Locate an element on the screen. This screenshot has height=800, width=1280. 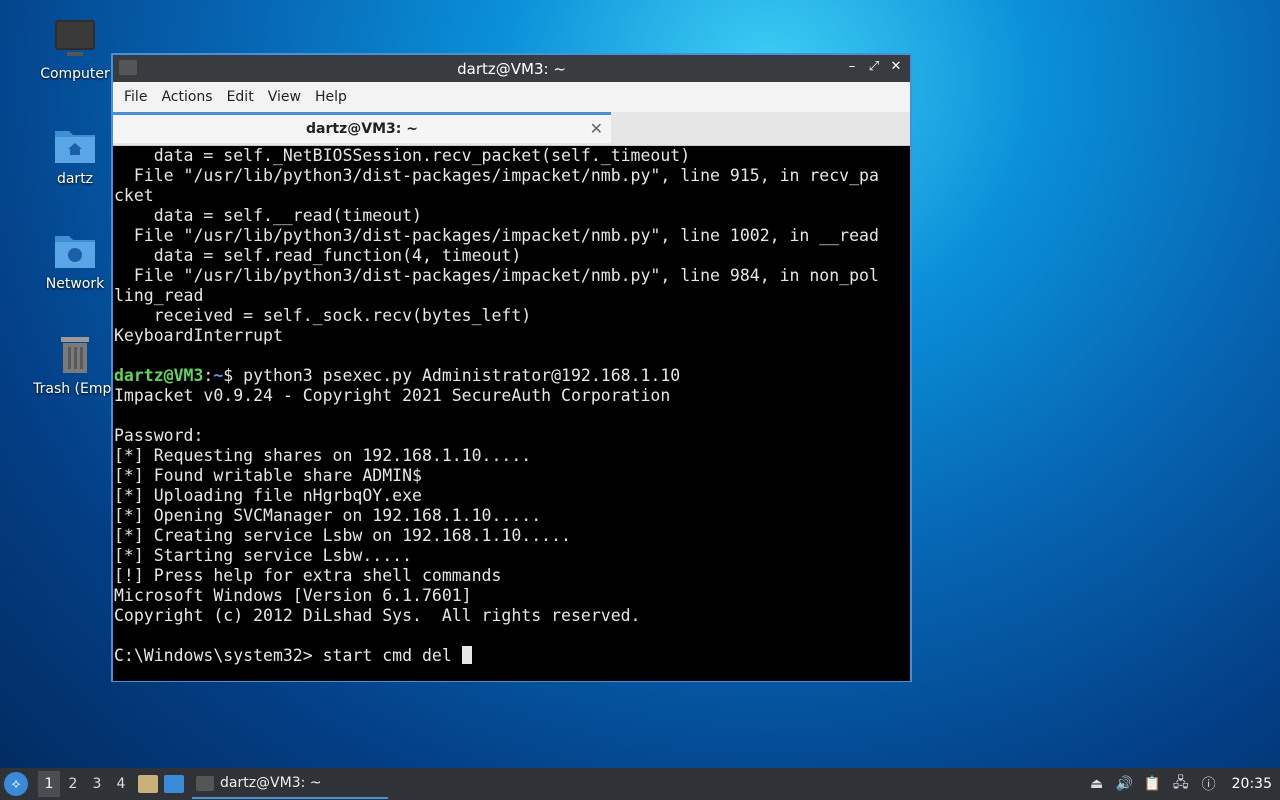
menu-file: File is located at coordinates (135, 97).